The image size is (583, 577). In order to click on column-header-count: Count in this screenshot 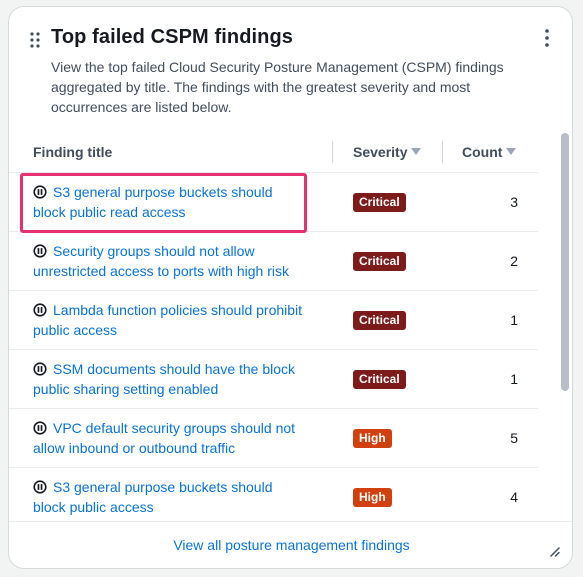, I will do `click(489, 152)`.